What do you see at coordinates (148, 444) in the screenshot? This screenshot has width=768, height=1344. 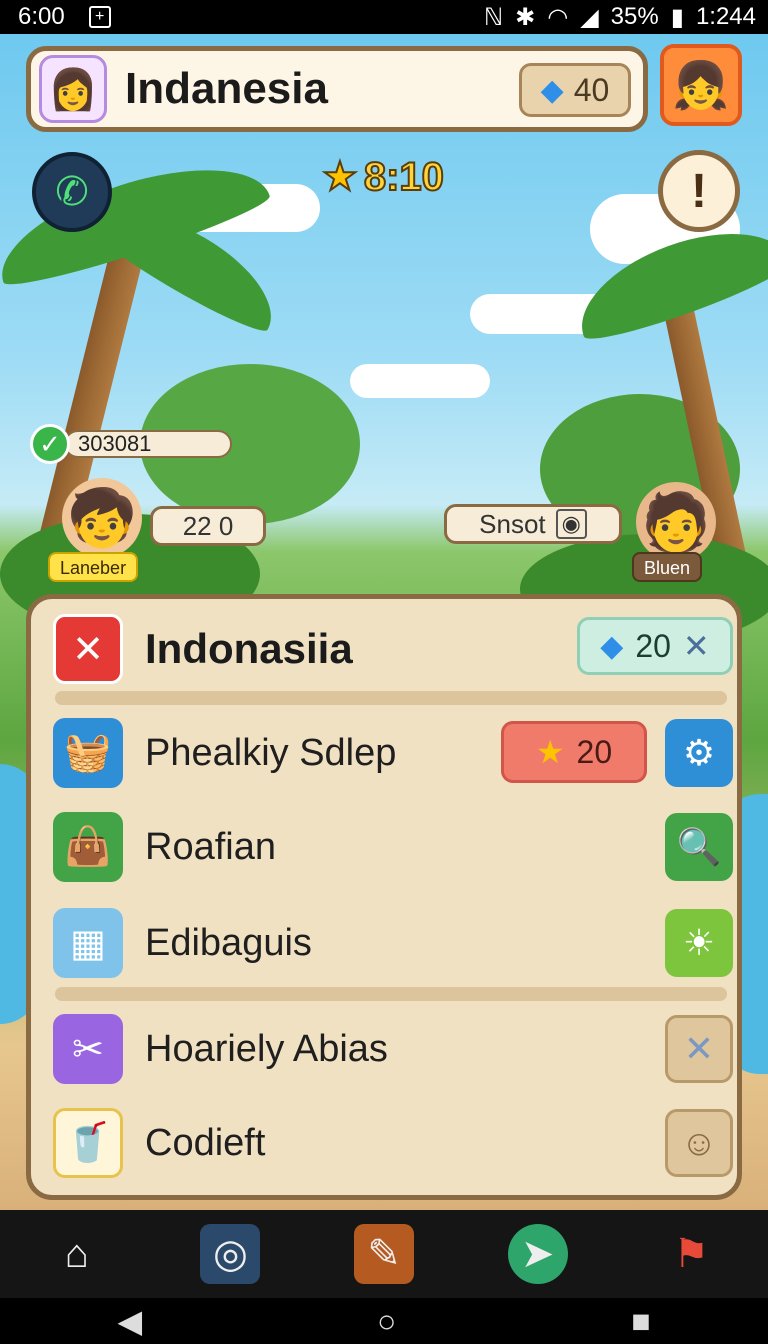 I see `score-value: 303081` at bounding box center [148, 444].